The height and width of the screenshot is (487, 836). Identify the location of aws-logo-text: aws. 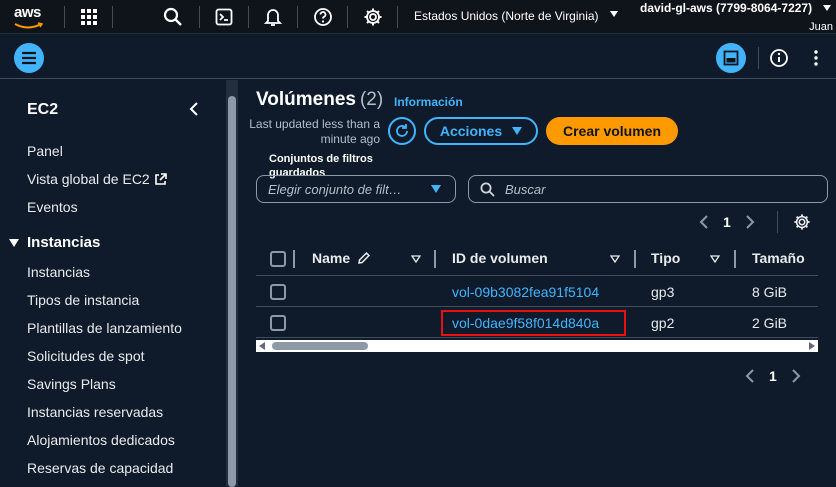
(27, 12).